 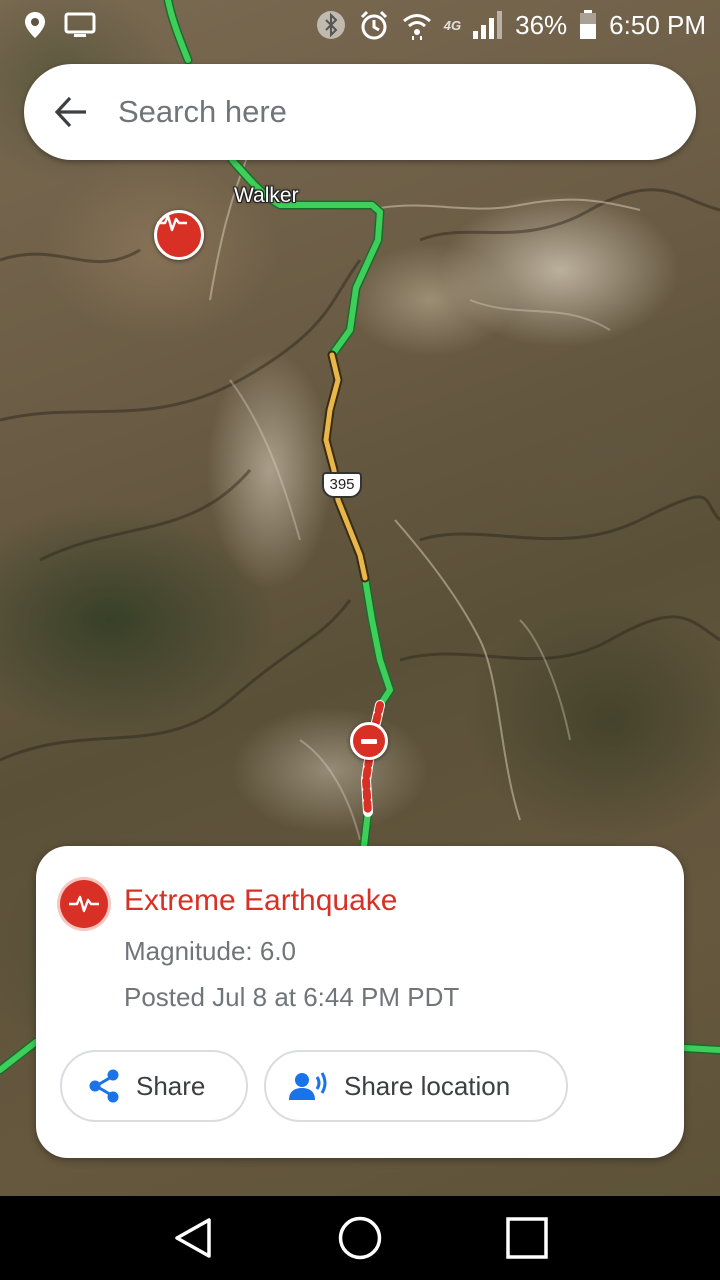 I want to click on share-button: Share, so click(x=154, y=1086).